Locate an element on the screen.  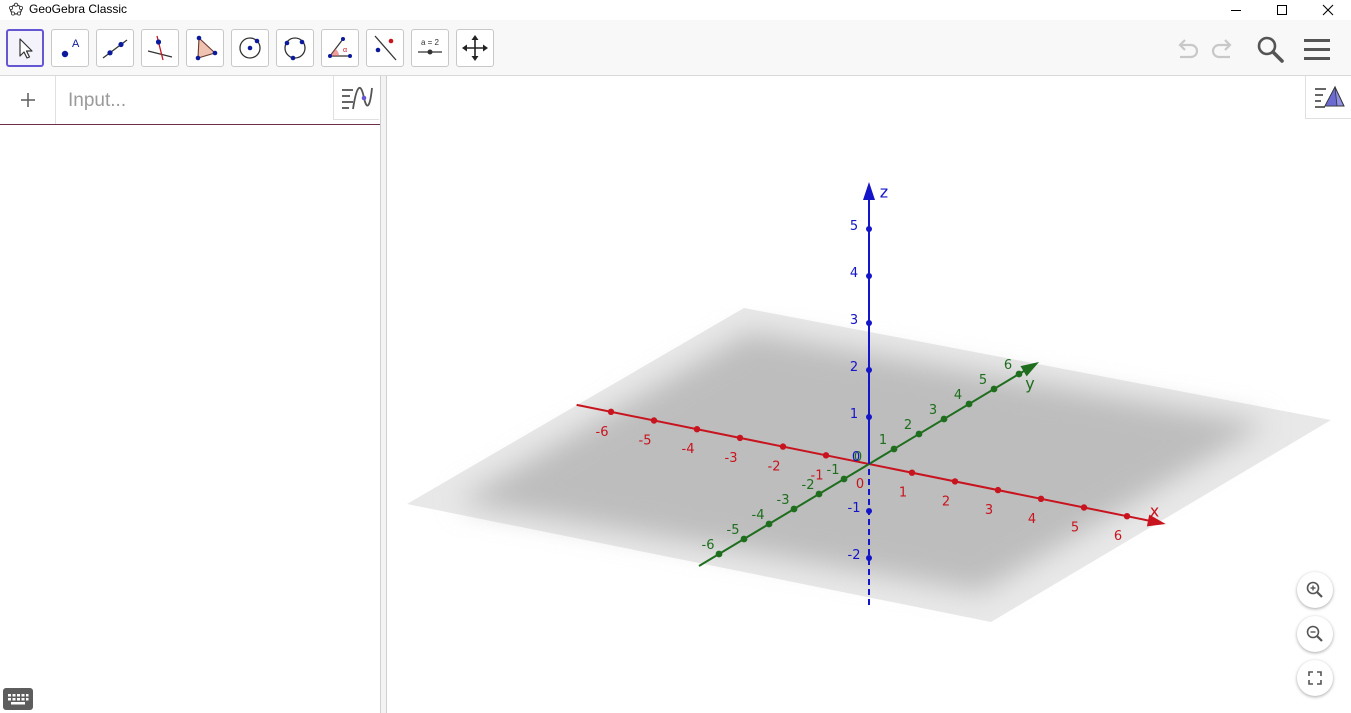
minimize-button is located at coordinates (1236, 10).